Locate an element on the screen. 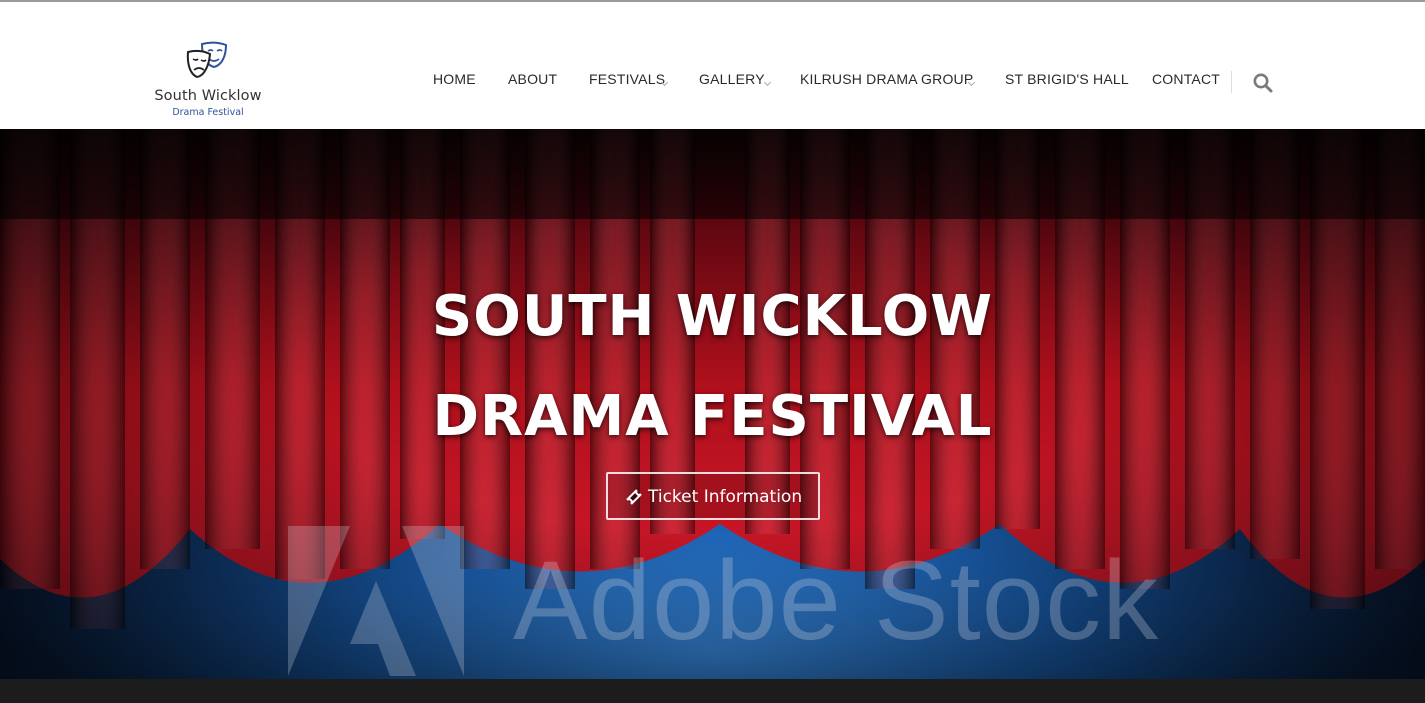  nav-divider is located at coordinates (1231, 82).